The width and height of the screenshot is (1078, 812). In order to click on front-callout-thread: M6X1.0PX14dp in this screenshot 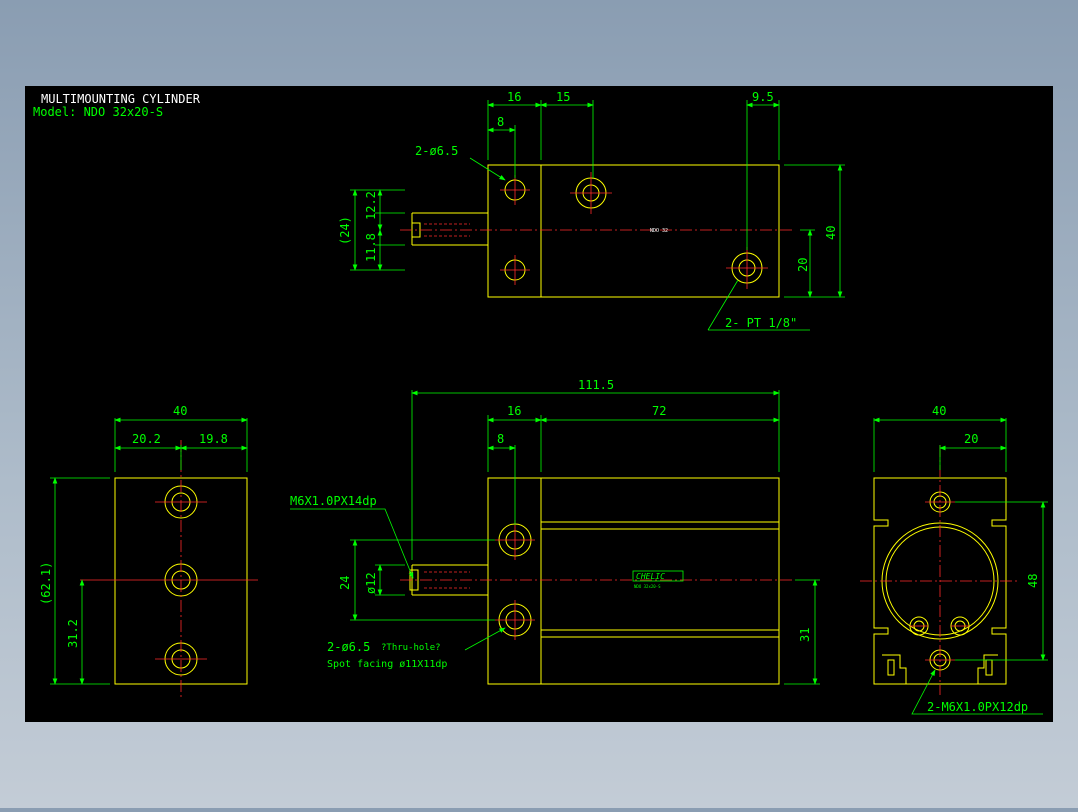, I will do `click(333, 501)`.